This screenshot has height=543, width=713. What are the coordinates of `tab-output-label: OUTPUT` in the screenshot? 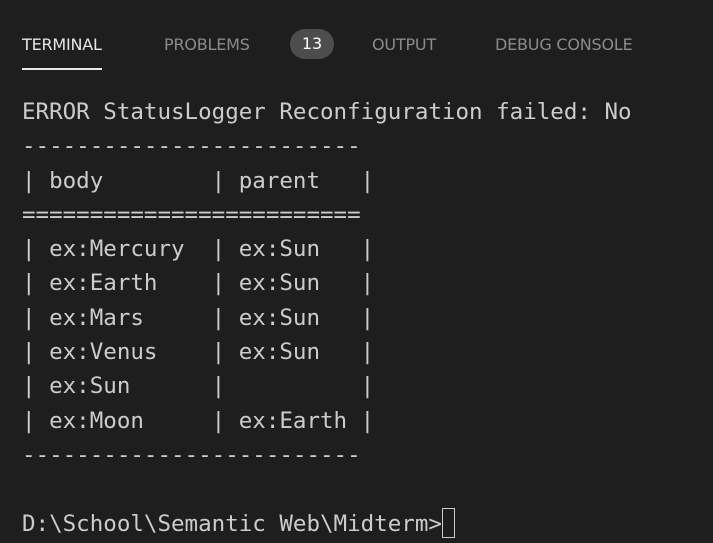 It's located at (404, 44).